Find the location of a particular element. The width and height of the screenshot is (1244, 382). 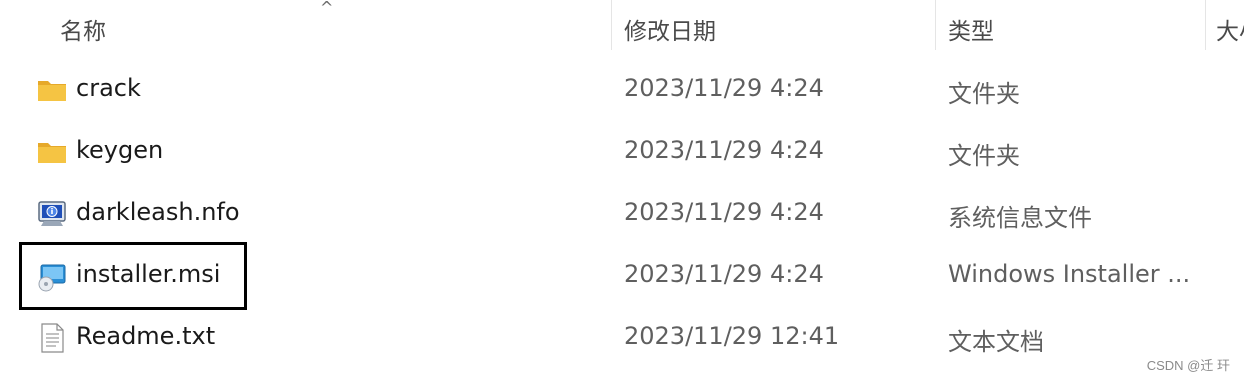

text-file-icon is located at coordinates (52, 338).